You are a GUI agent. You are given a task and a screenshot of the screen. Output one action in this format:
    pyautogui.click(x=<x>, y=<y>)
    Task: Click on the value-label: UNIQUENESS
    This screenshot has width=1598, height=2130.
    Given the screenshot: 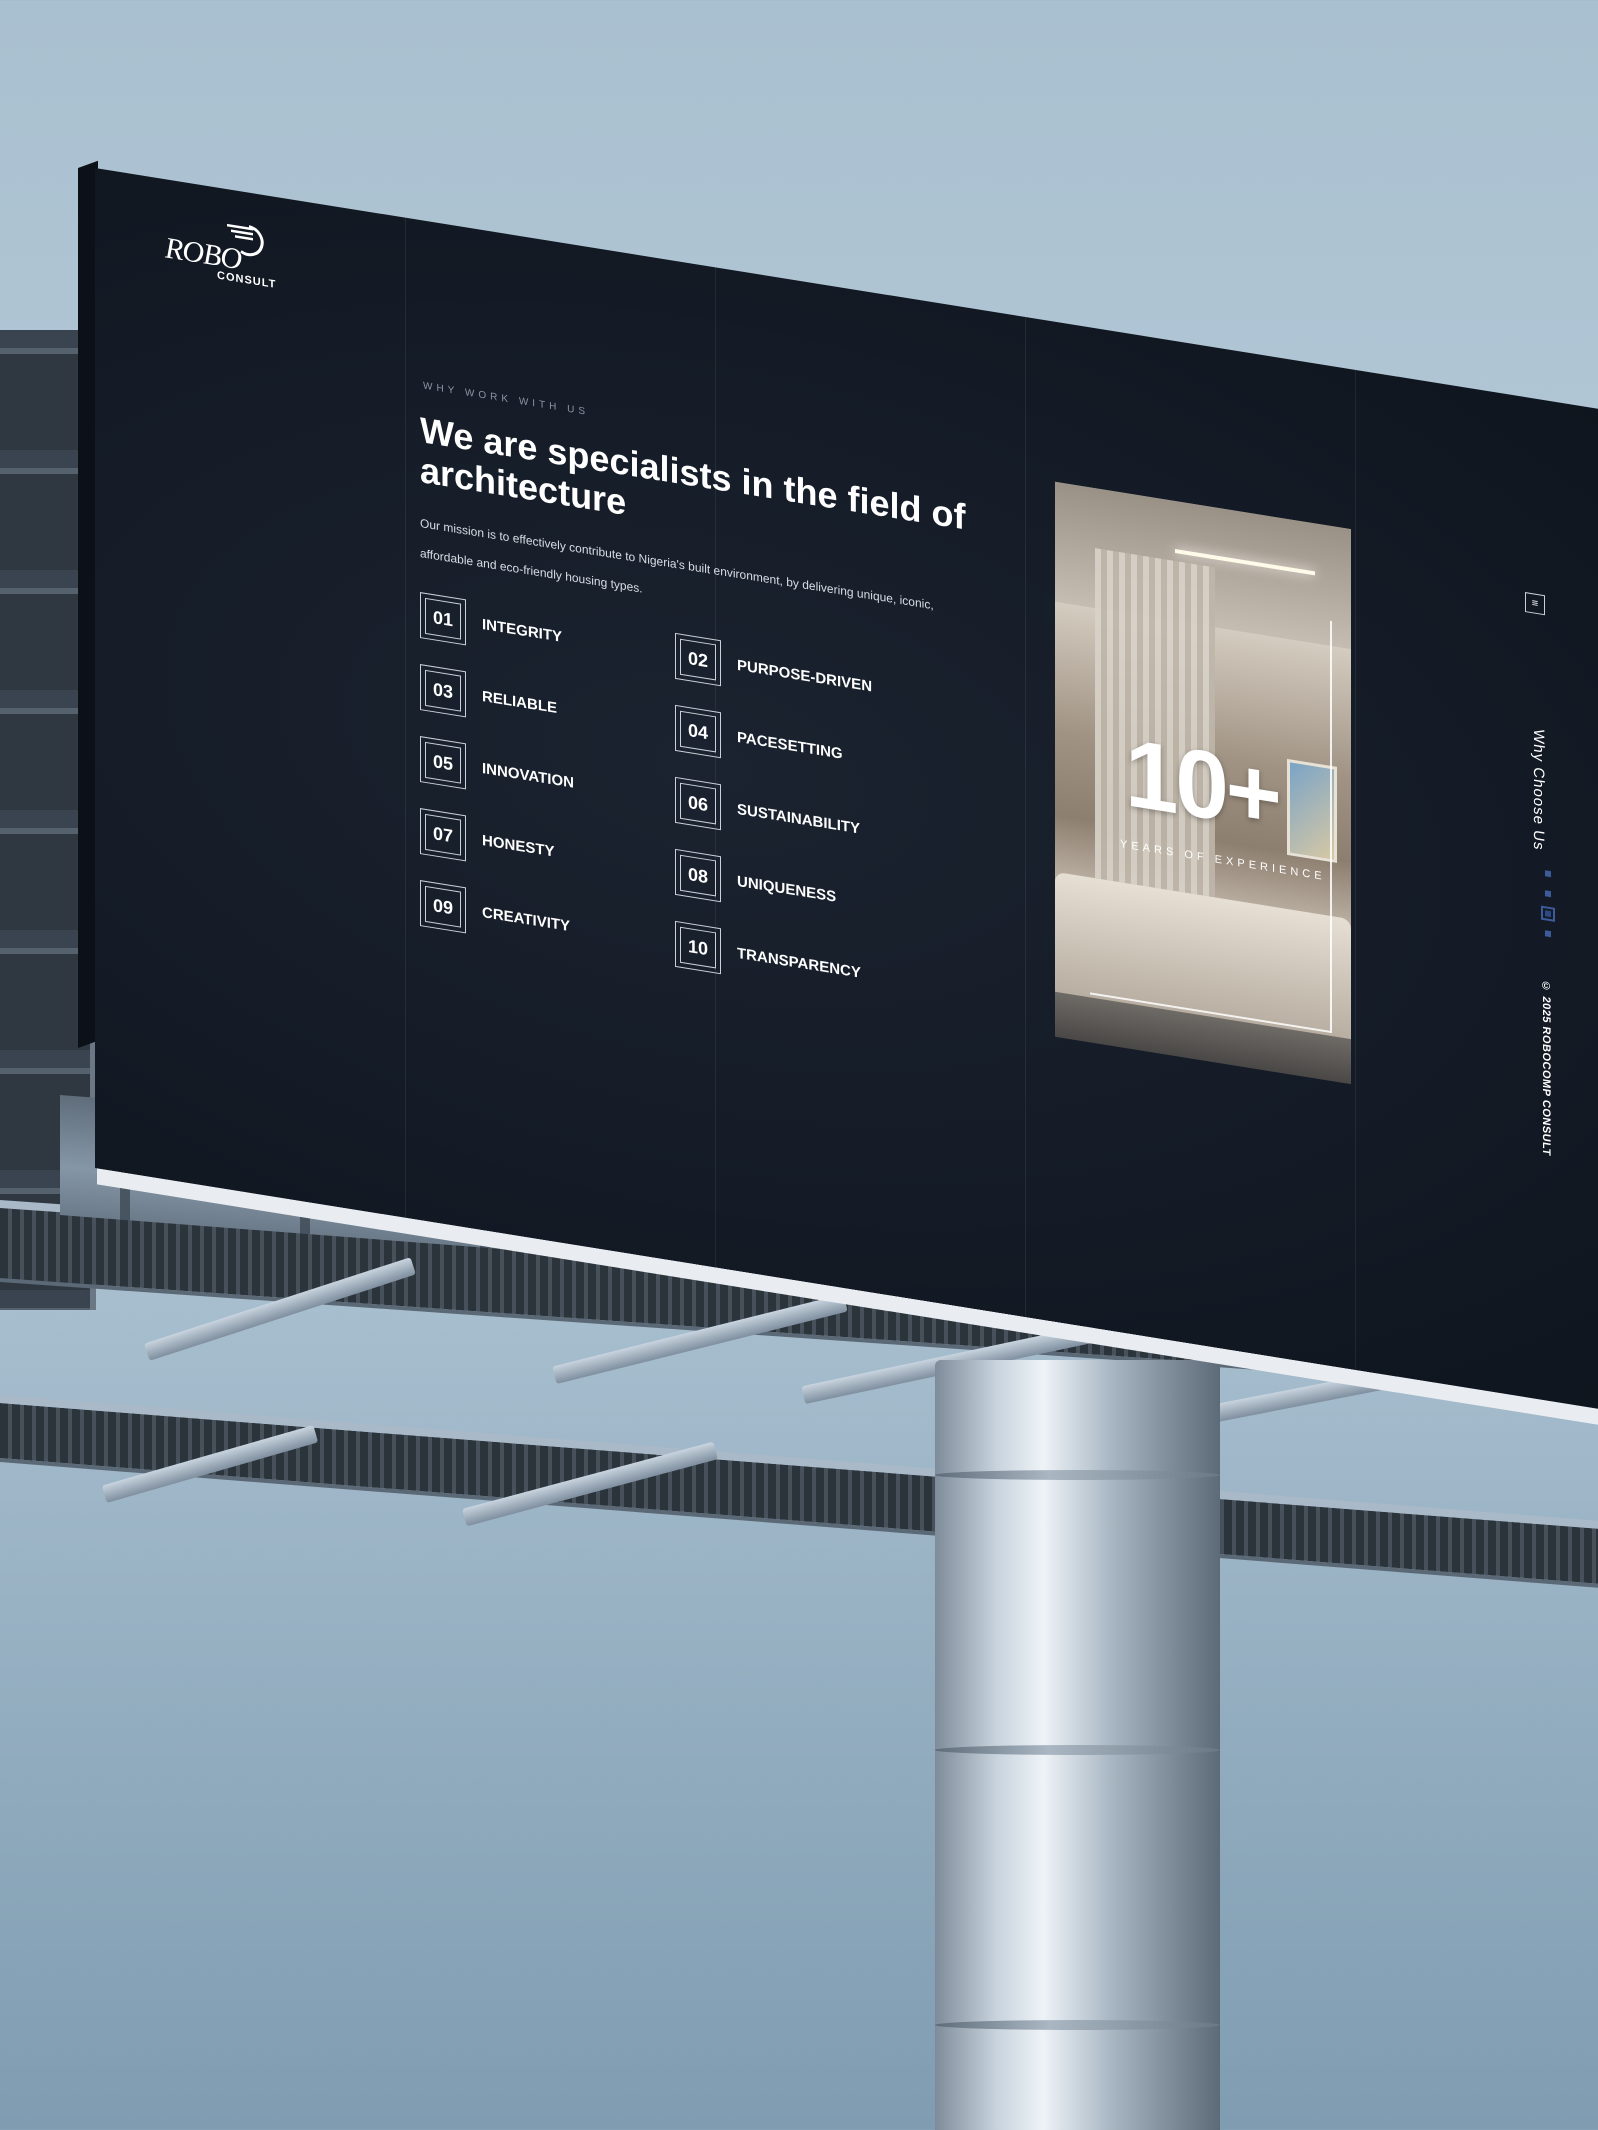 What is the action you would take?
    pyautogui.click(x=787, y=889)
    